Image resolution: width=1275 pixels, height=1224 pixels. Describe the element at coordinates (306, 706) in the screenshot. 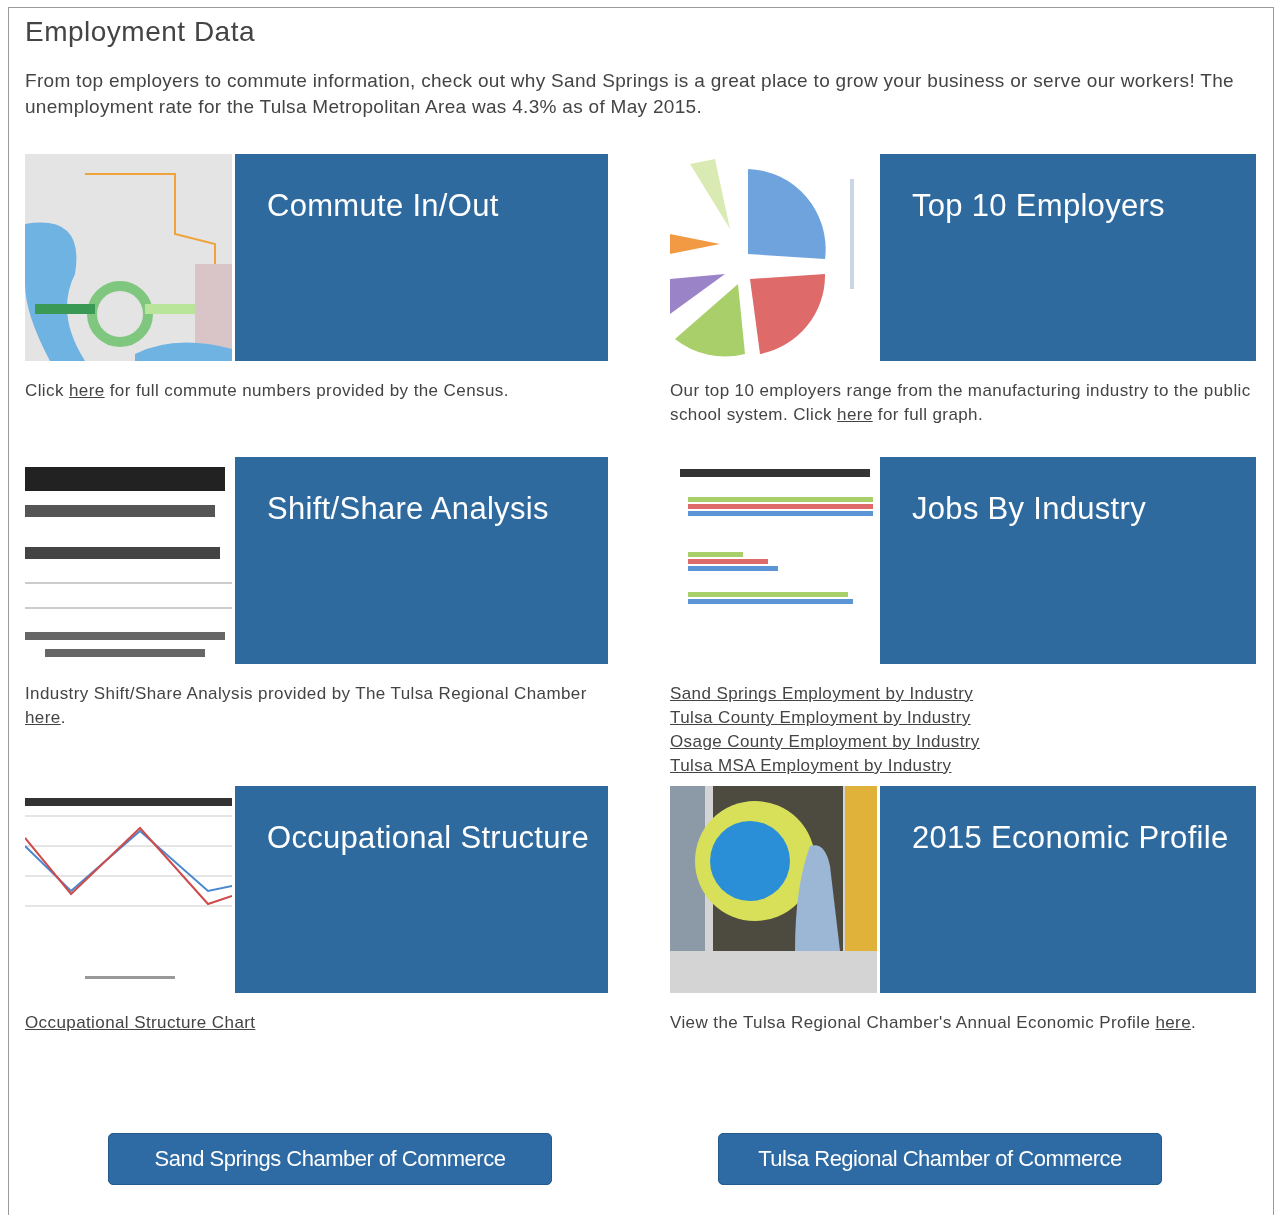

I see `caption-text: Industry Shift/Share Analysis provided by The Tulsa Regional Chamber here.` at that location.